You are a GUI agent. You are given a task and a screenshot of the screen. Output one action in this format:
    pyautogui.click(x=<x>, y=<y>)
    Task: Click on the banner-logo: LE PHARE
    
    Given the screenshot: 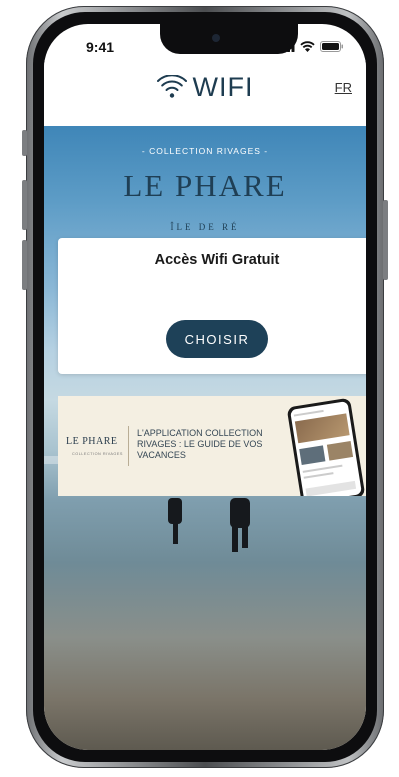 What is the action you would take?
    pyautogui.click(x=92, y=441)
    